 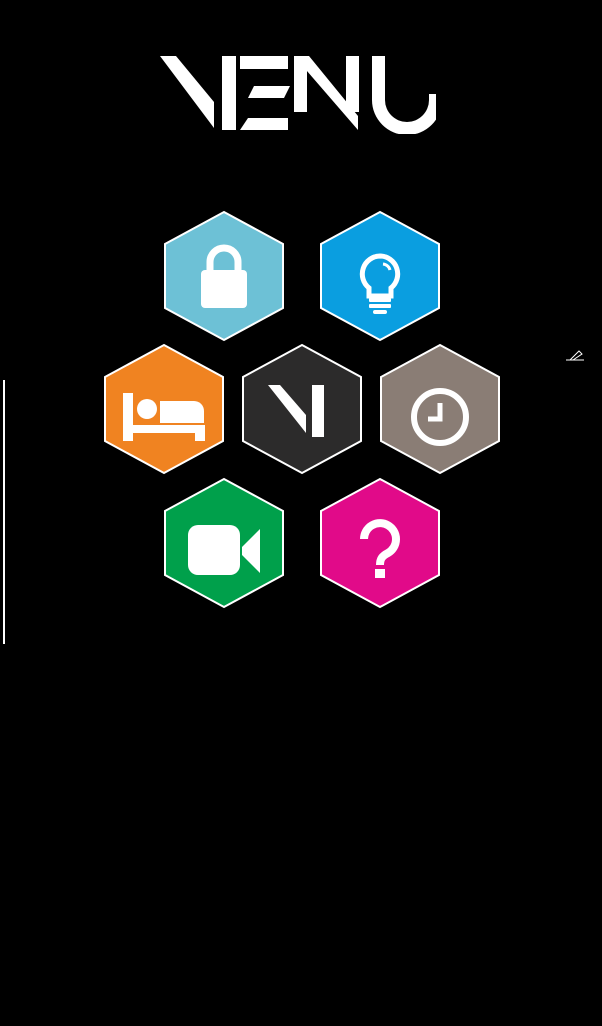 I want to click on scroll-indicator, so click(x=4, y=512).